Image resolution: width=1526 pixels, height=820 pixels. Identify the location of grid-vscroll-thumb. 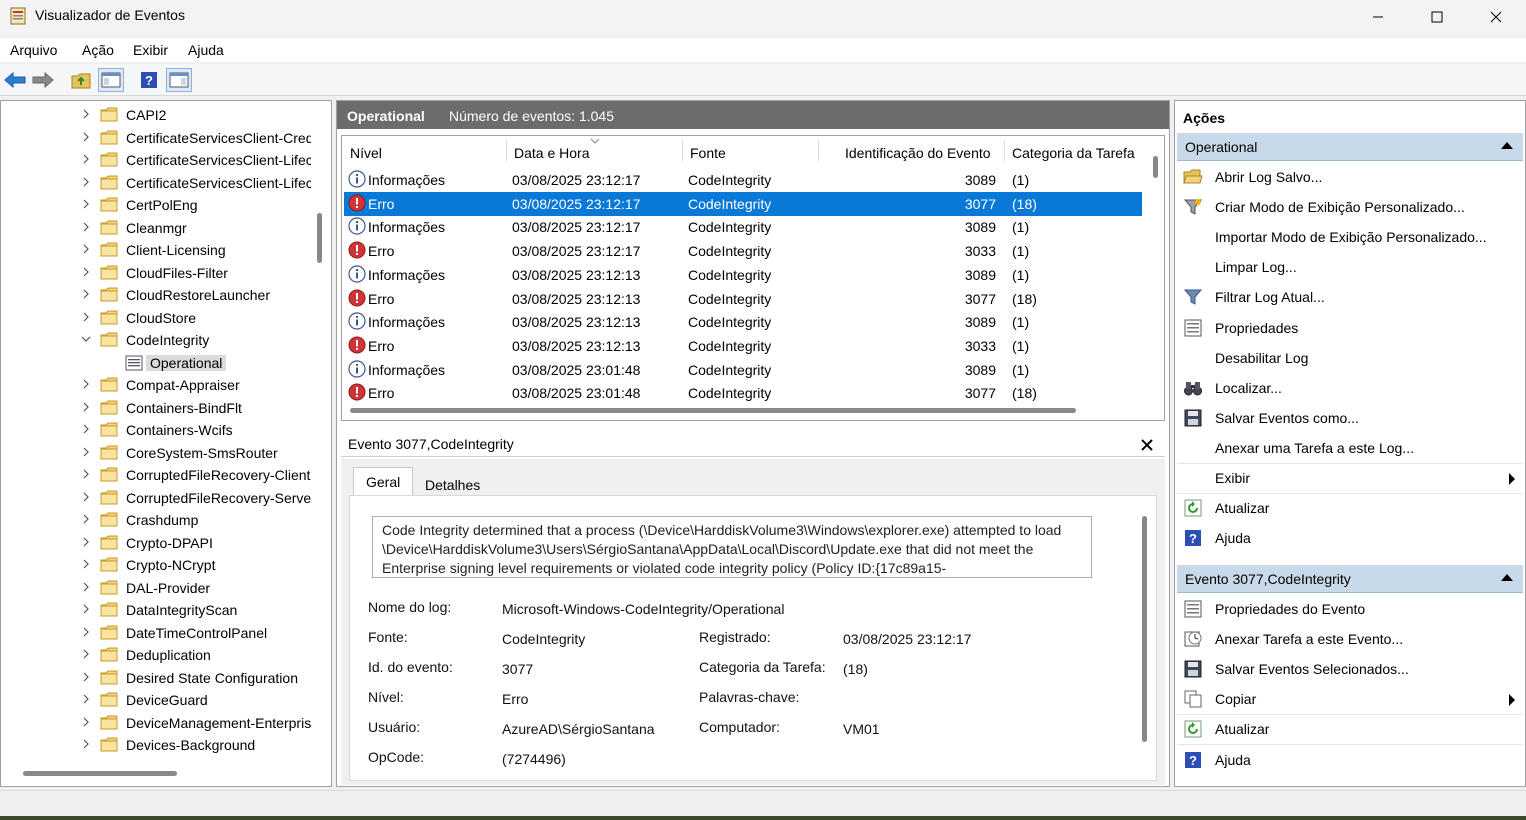
(1155, 167).